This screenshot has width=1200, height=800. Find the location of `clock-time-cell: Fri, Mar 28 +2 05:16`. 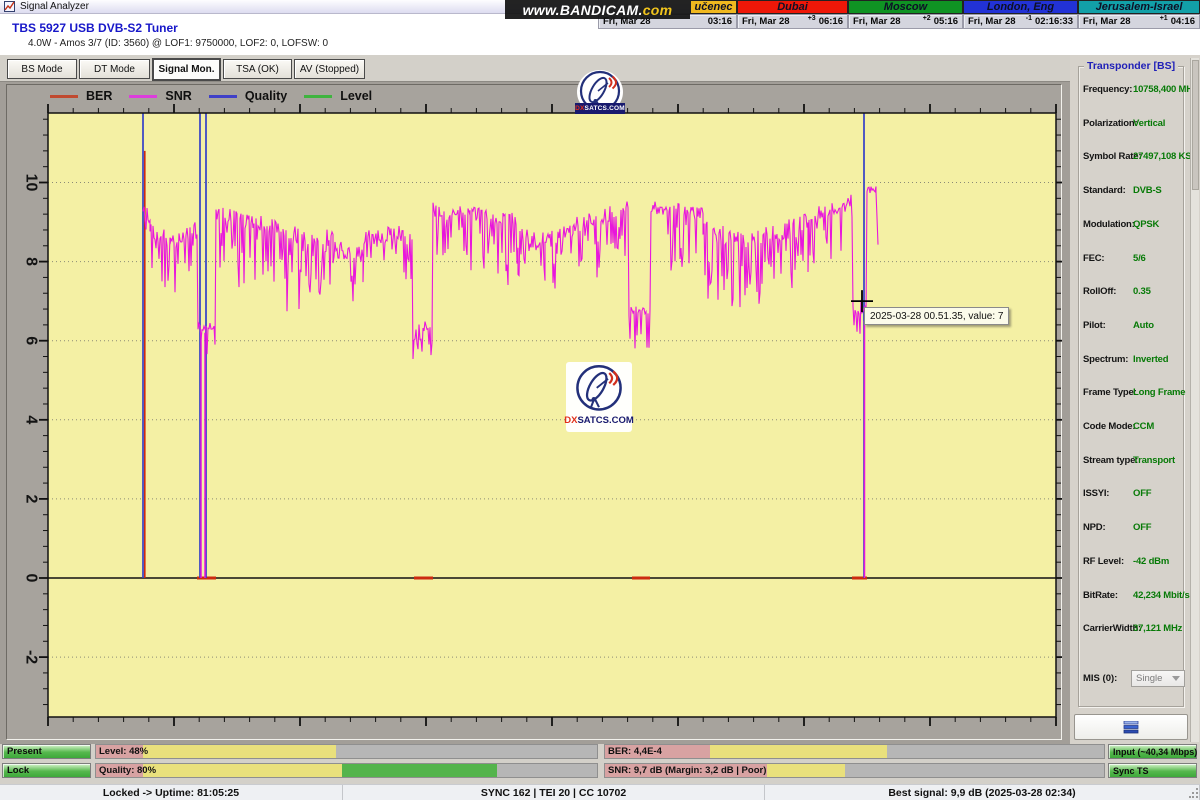

clock-time-cell: Fri, Mar 28 +2 05:16 is located at coordinates (905, 21).